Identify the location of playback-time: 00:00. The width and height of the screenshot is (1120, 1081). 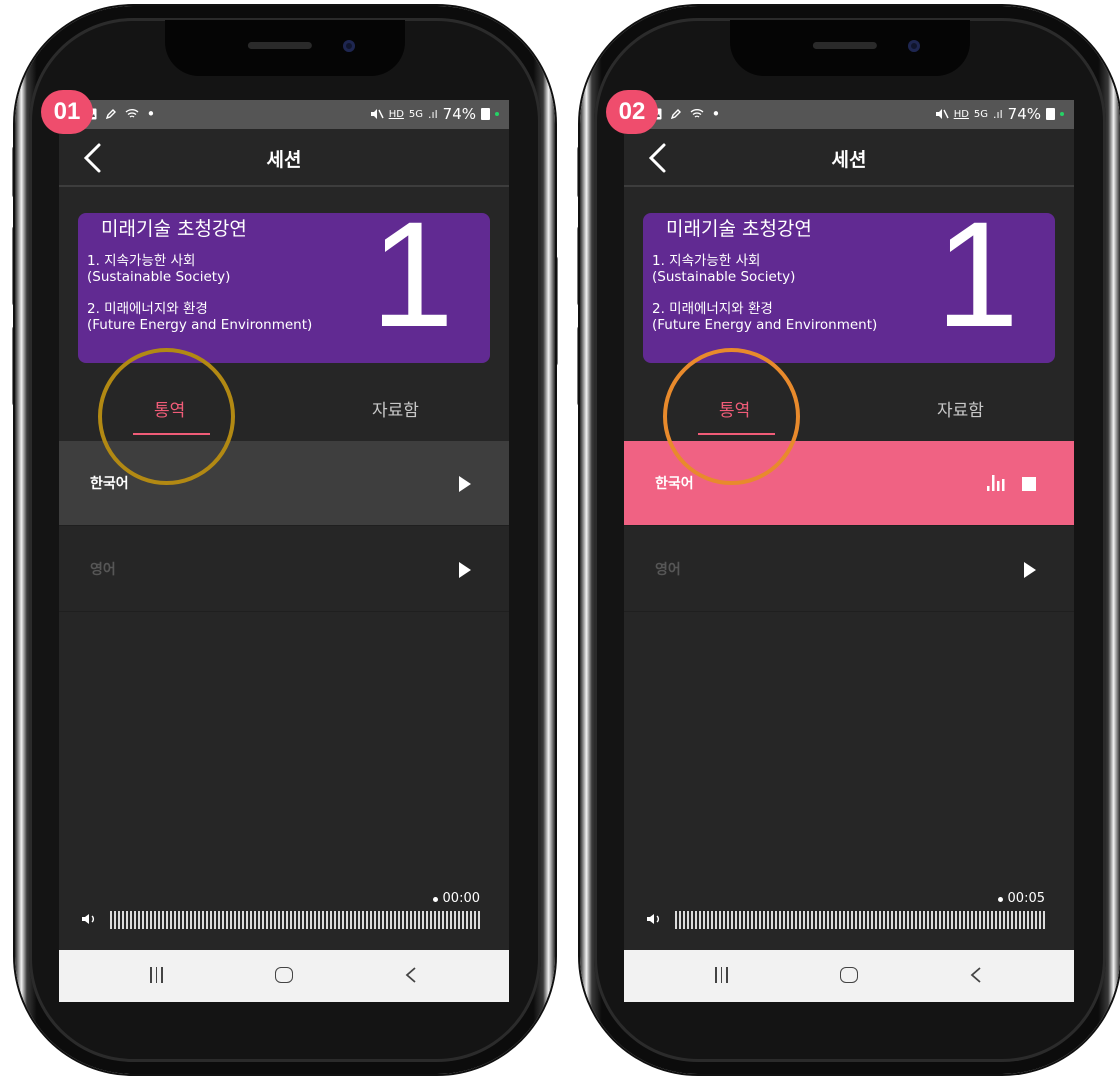
(461, 898).